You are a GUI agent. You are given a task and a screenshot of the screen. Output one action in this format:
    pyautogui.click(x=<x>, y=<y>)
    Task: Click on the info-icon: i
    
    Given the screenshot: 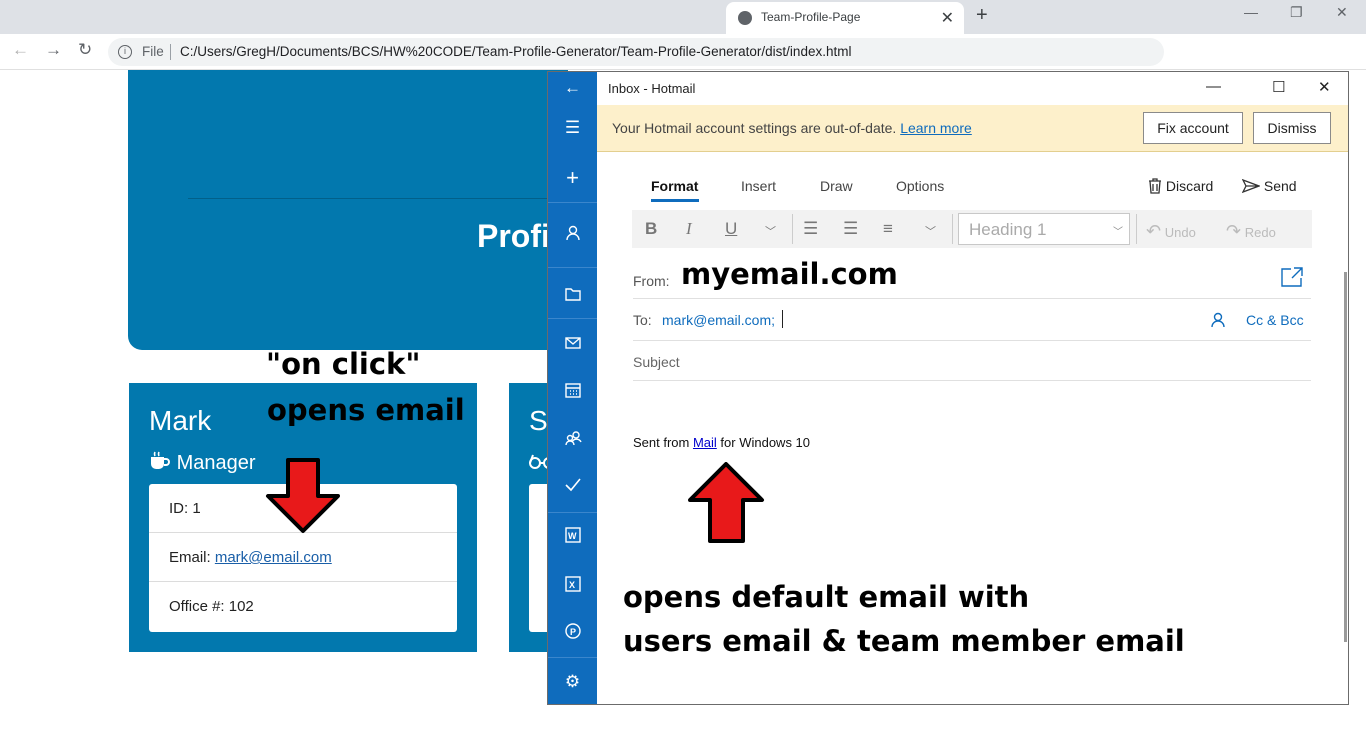 What is the action you would take?
    pyautogui.click(x=125, y=52)
    